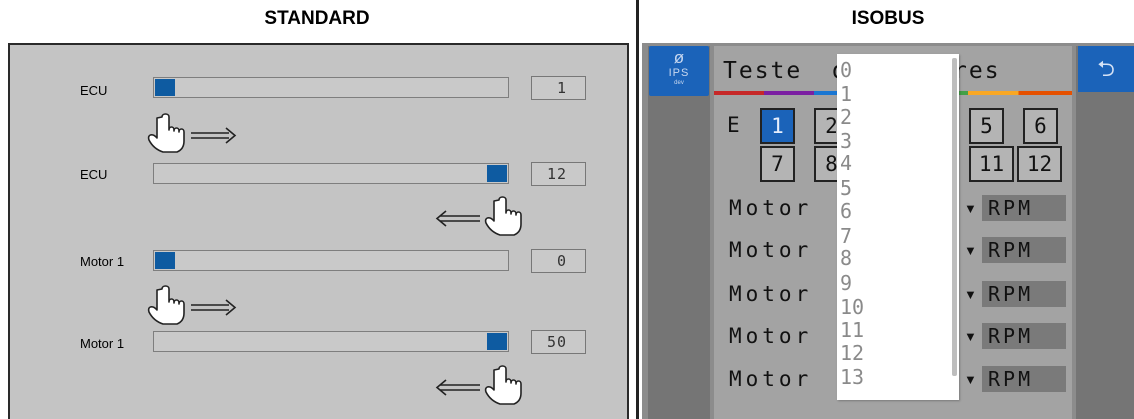 Image resolution: width=1134 pixels, height=419 pixels. Describe the element at coordinates (846, 163) in the screenshot. I see `dropdown-option: 4` at that location.